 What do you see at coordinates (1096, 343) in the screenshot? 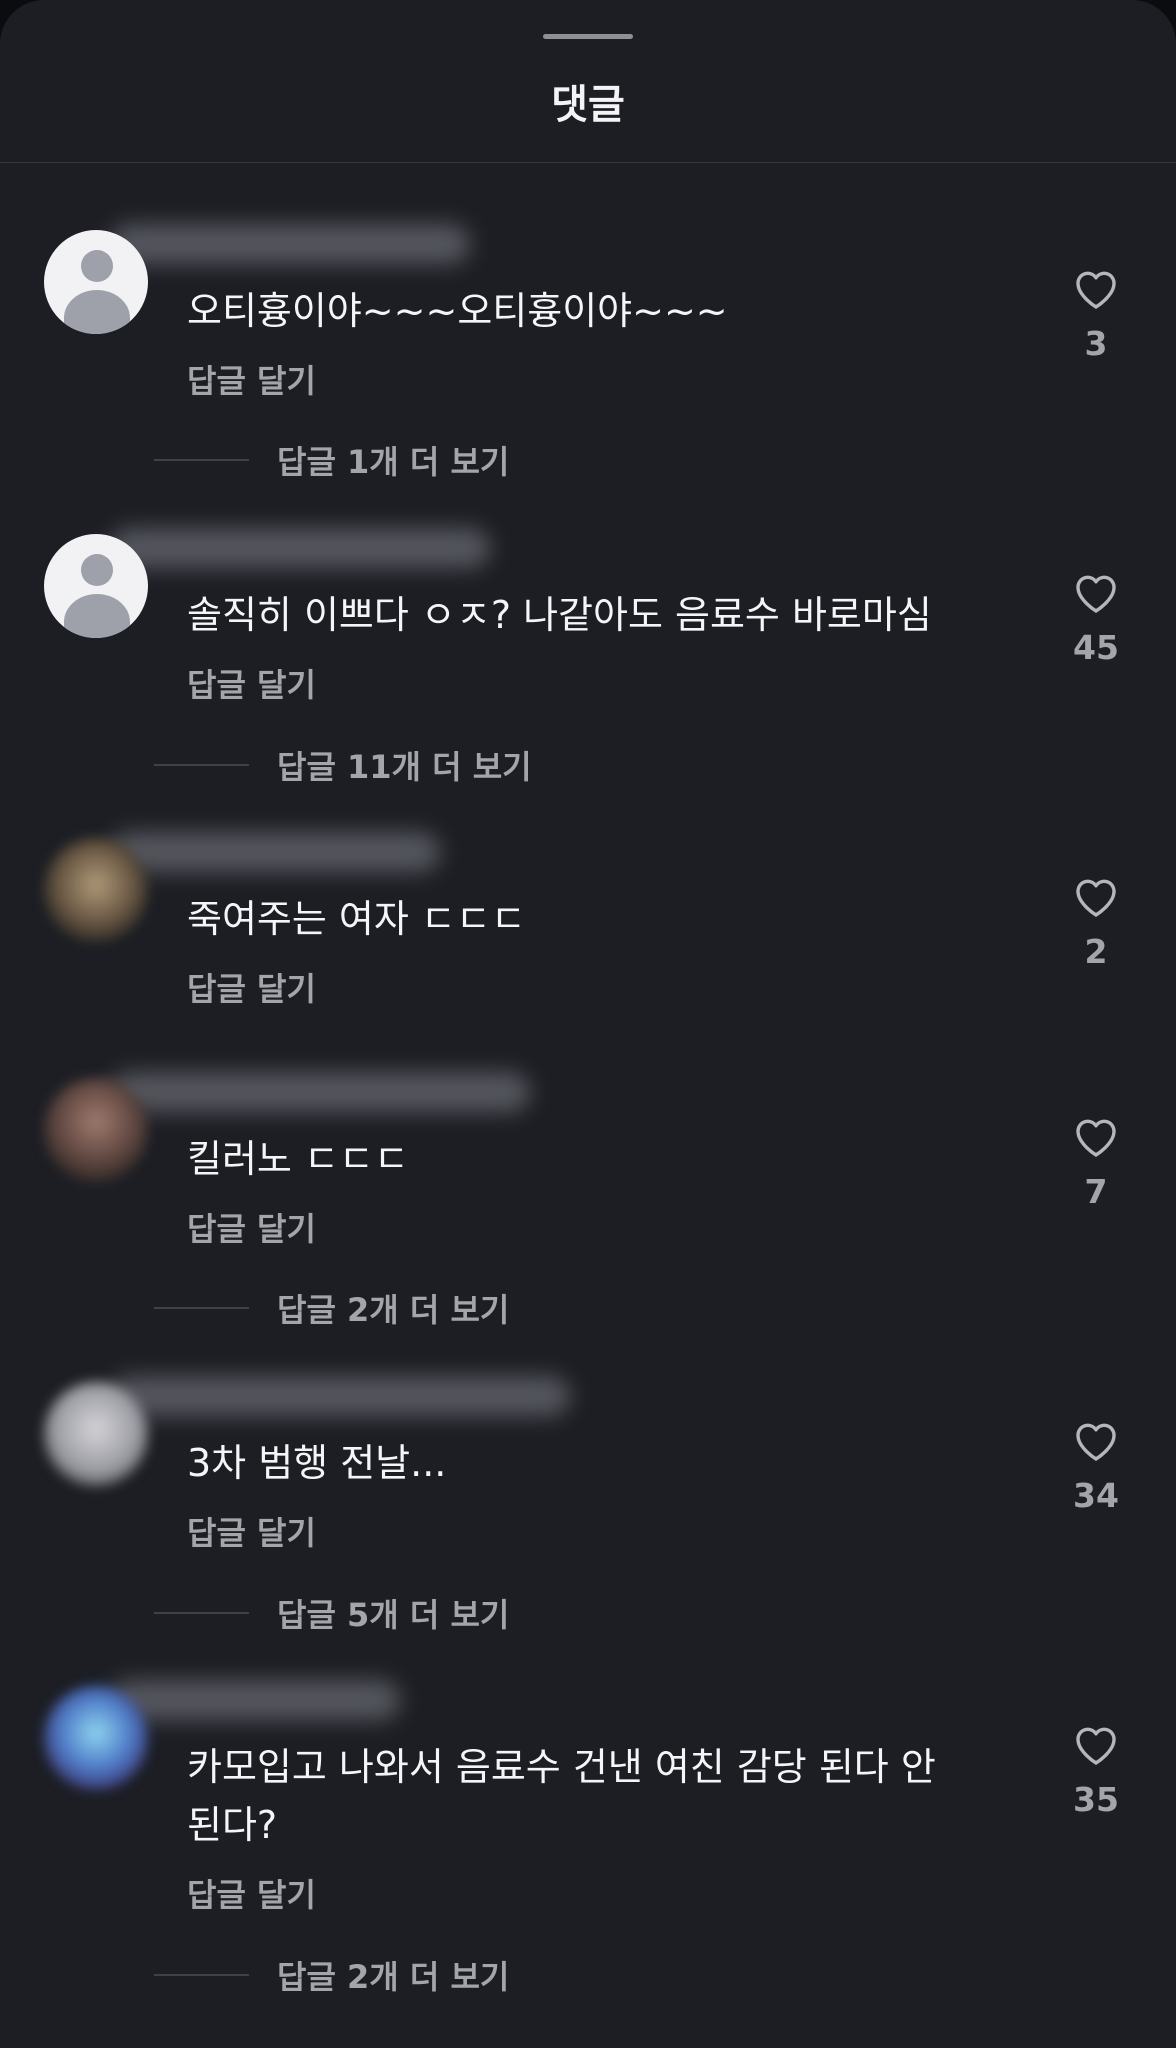
I see `like-count: 3` at bounding box center [1096, 343].